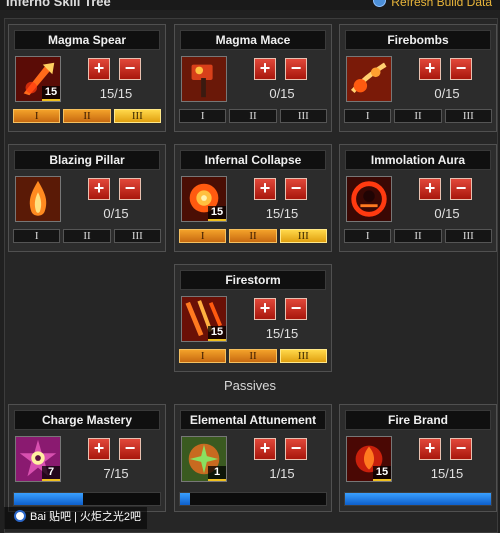 Image resolution: width=500 pixels, height=533 pixels. What do you see at coordinates (204, 79) in the screenshot?
I see `magma-mace-icon` at bounding box center [204, 79].